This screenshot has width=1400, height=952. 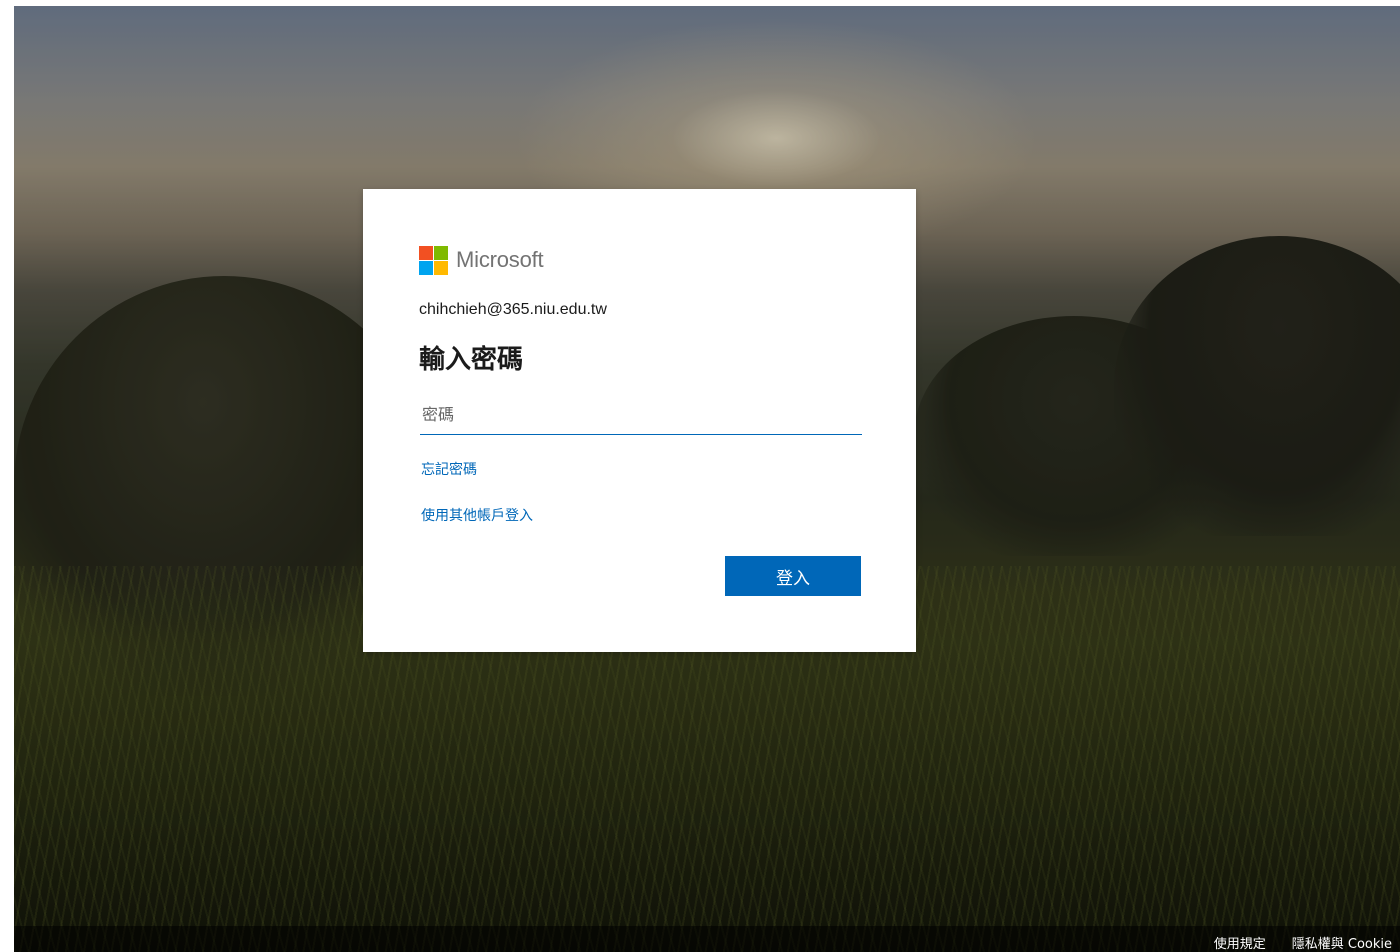 What do you see at coordinates (513, 309) in the screenshot?
I see `account-email: chihchieh@365.niu.edu.tw` at bounding box center [513, 309].